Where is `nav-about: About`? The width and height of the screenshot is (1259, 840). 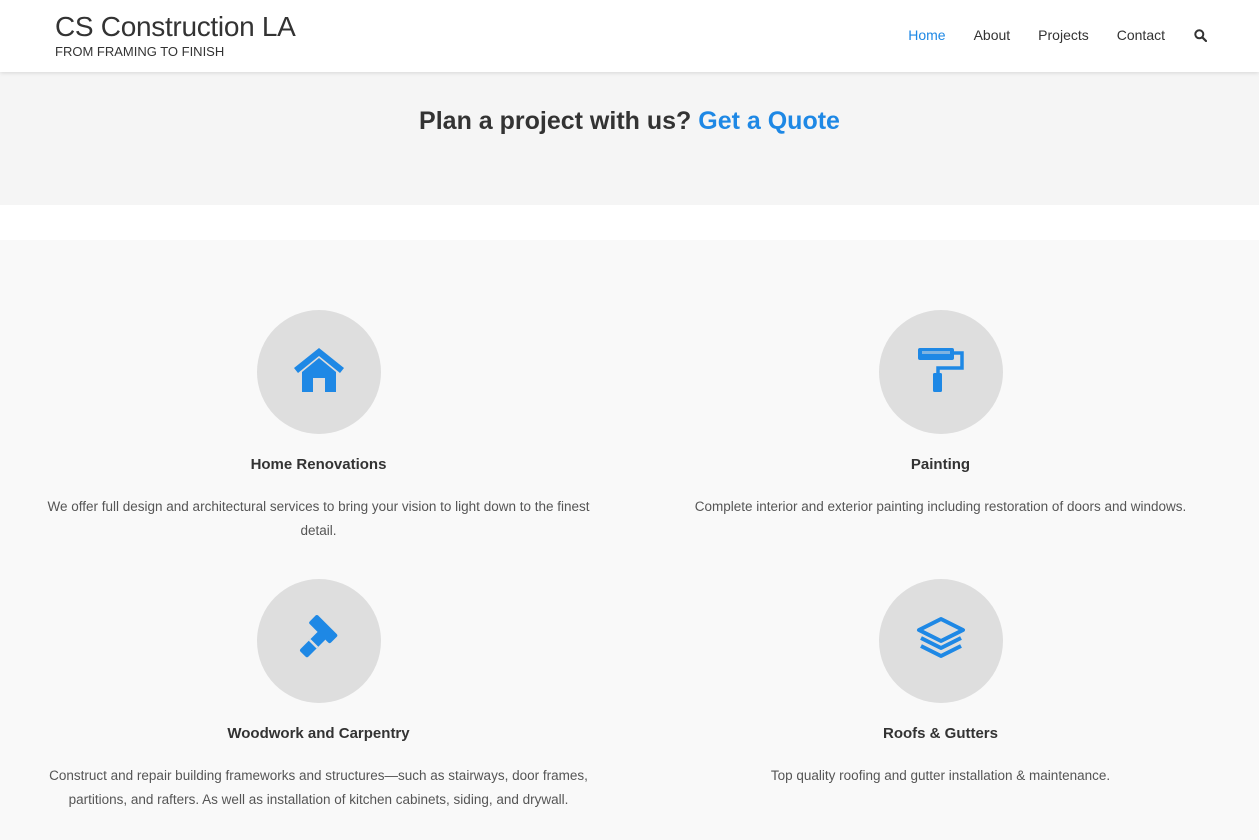 nav-about: About is located at coordinates (992, 35).